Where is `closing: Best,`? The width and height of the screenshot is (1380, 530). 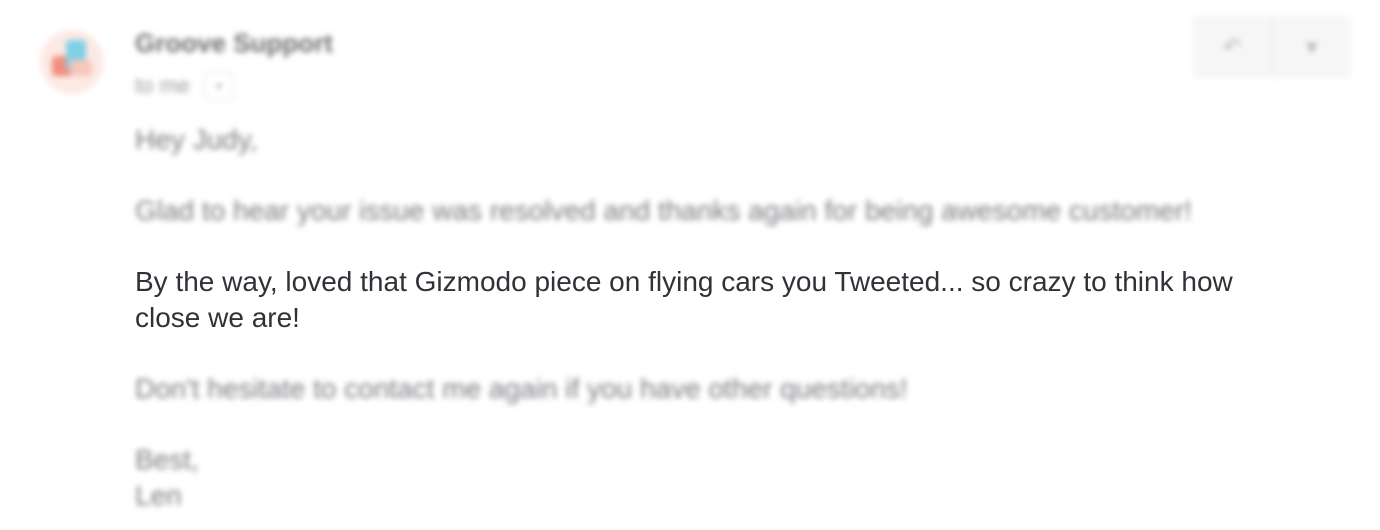 closing: Best, is located at coordinates (167, 459).